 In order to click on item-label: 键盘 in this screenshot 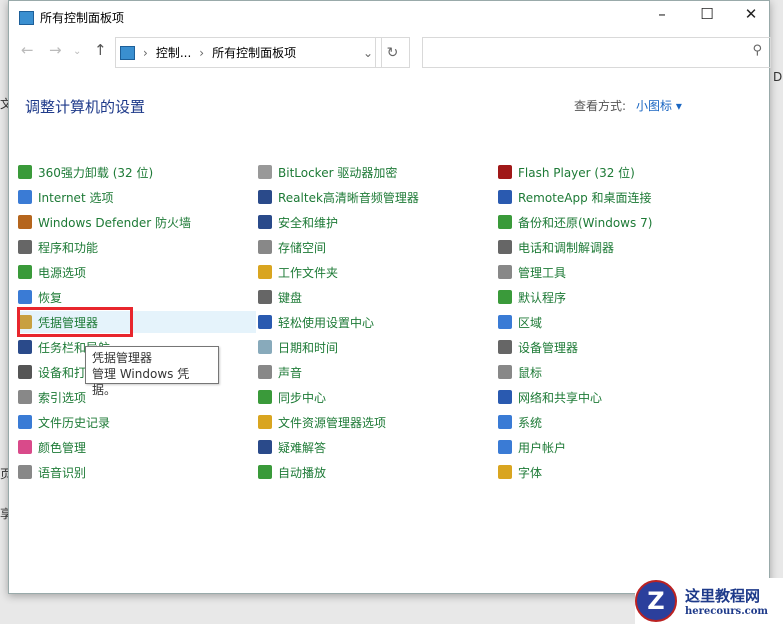, I will do `click(290, 297)`.